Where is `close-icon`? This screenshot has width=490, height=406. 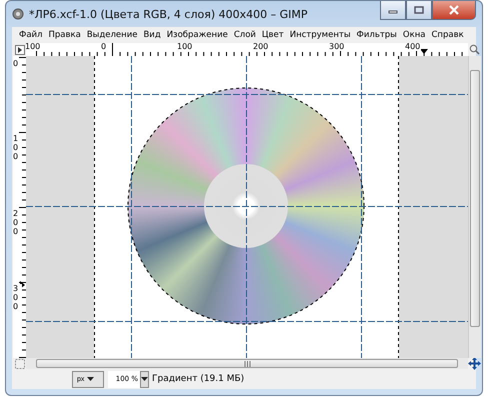
close-icon is located at coordinates (454, 10).